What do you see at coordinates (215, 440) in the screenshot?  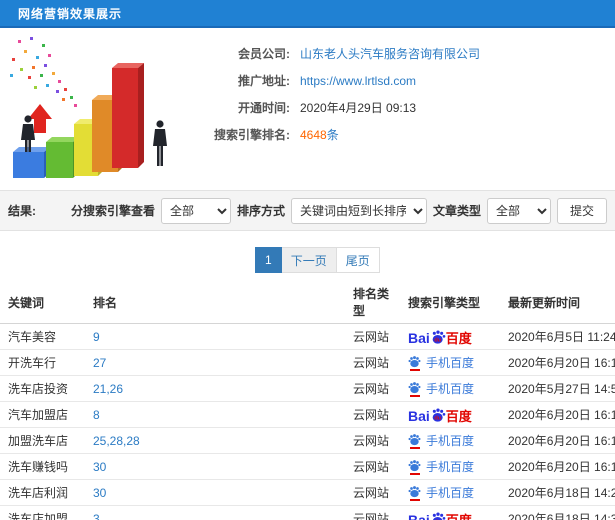 I see `rank-cell: 25,28,28` at bounding box center [215, 440].